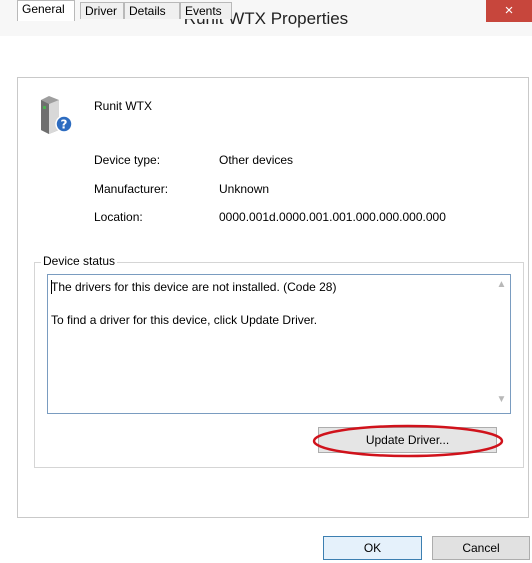 The image size is (532, 563). I want to click on tab-events: Events, so click(206, 10).